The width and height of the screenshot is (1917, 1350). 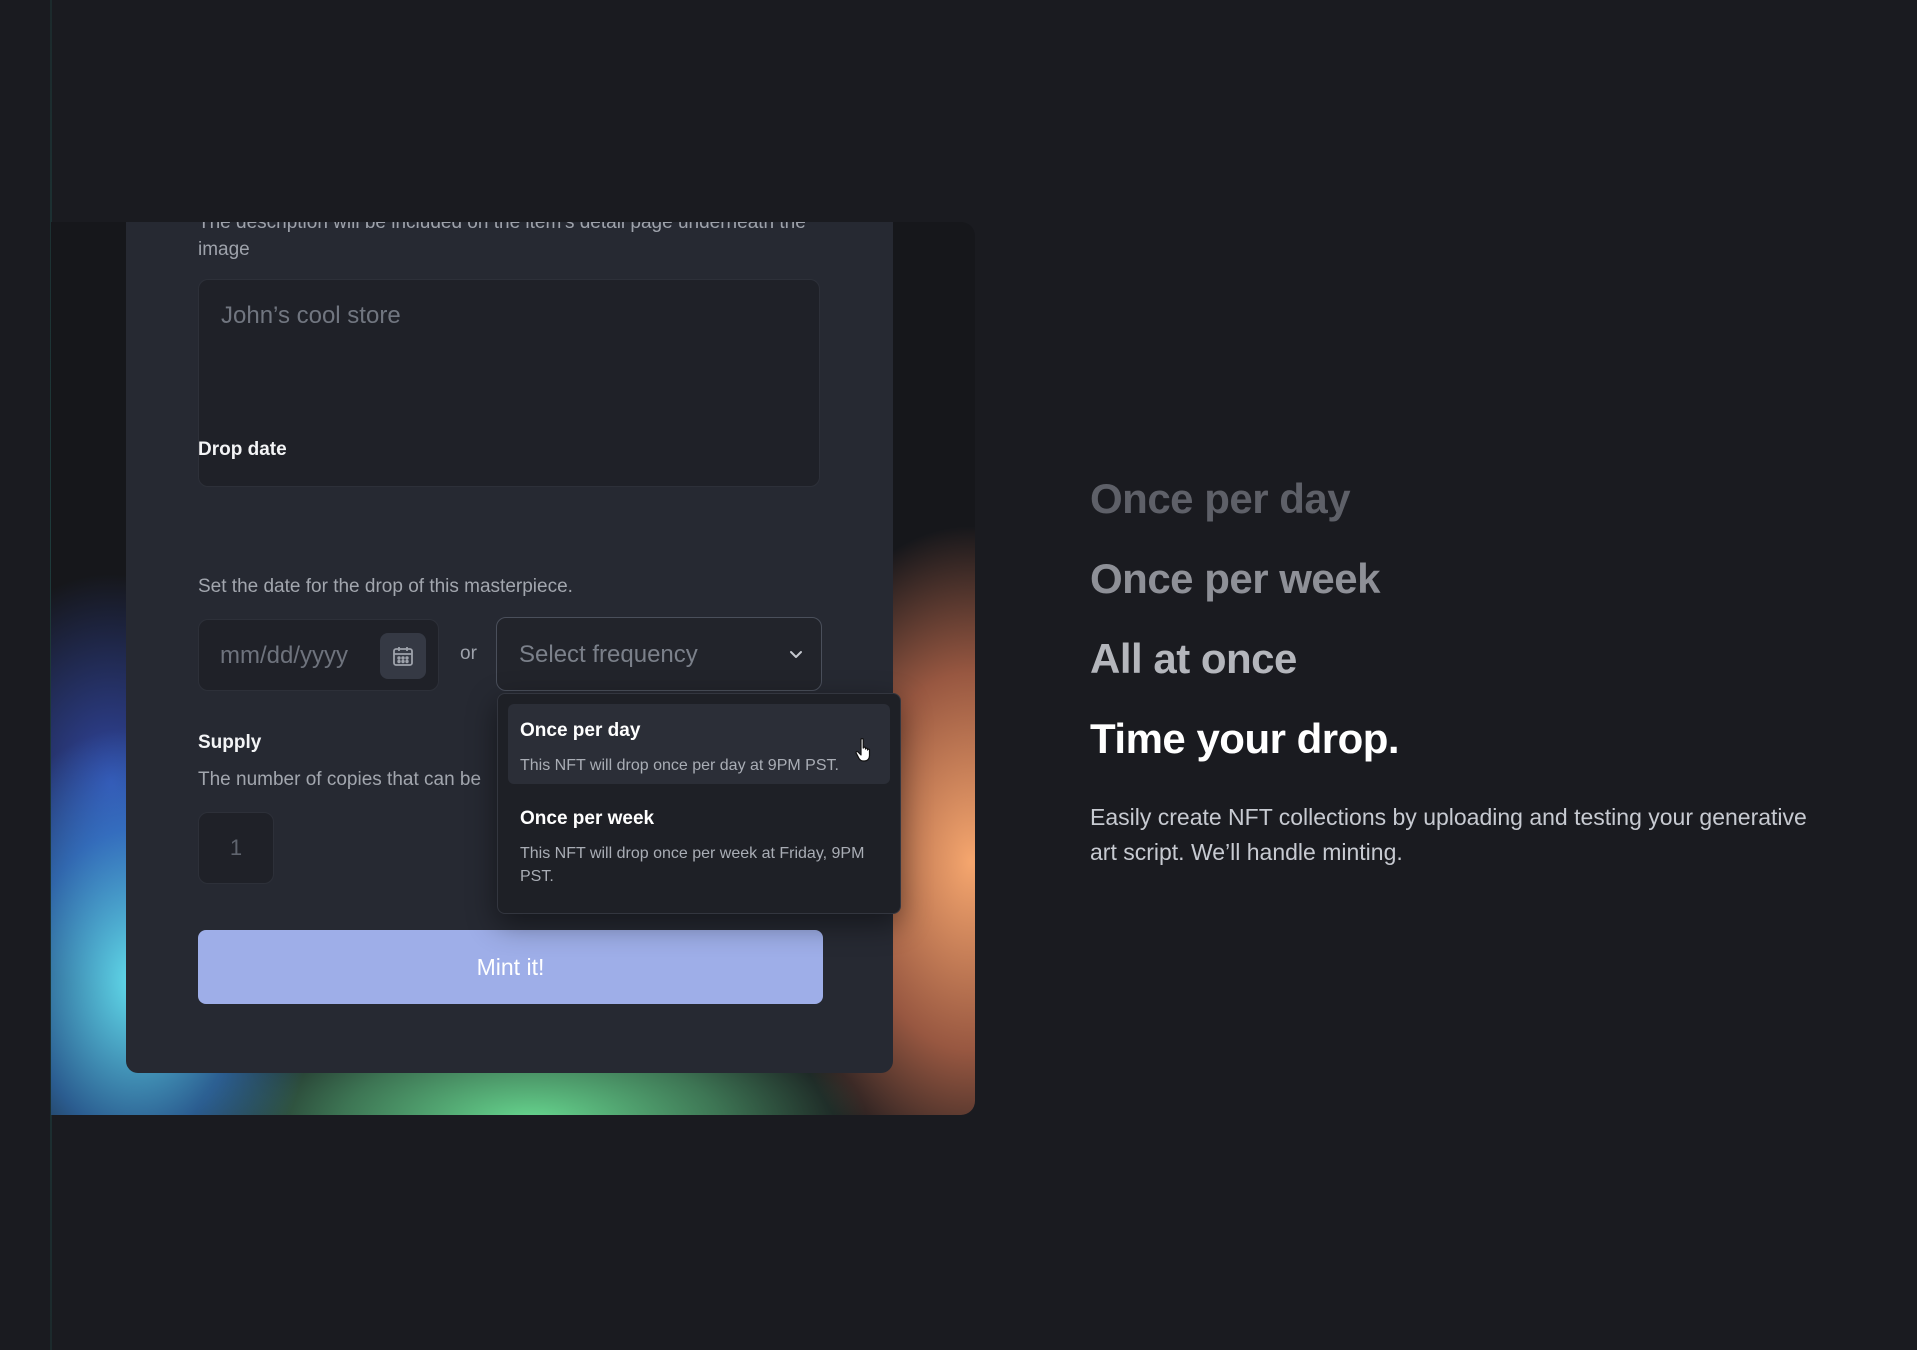 I want to click on date-input: mm/dd/yyyy, so click(x=318, y=655).